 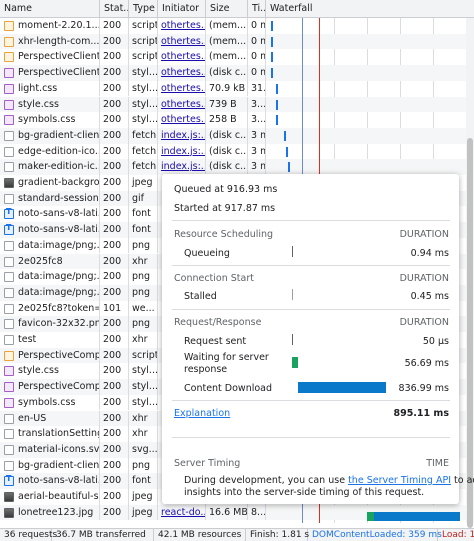 I want to click on ws-file-icon, so click(x=9, y=308).